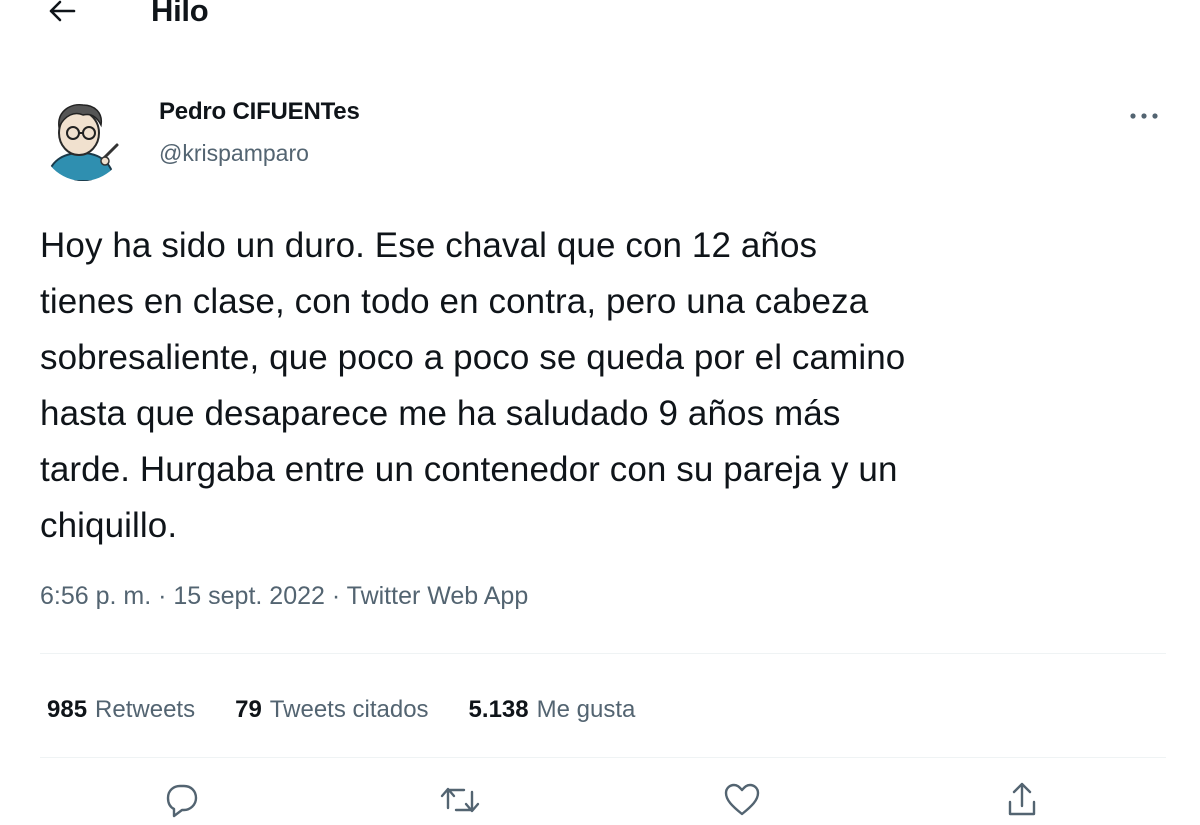 The width and height of the screenshot is (1200, 825). I want to click on tweet-time: 6:56 p. m., so click(95, 596).